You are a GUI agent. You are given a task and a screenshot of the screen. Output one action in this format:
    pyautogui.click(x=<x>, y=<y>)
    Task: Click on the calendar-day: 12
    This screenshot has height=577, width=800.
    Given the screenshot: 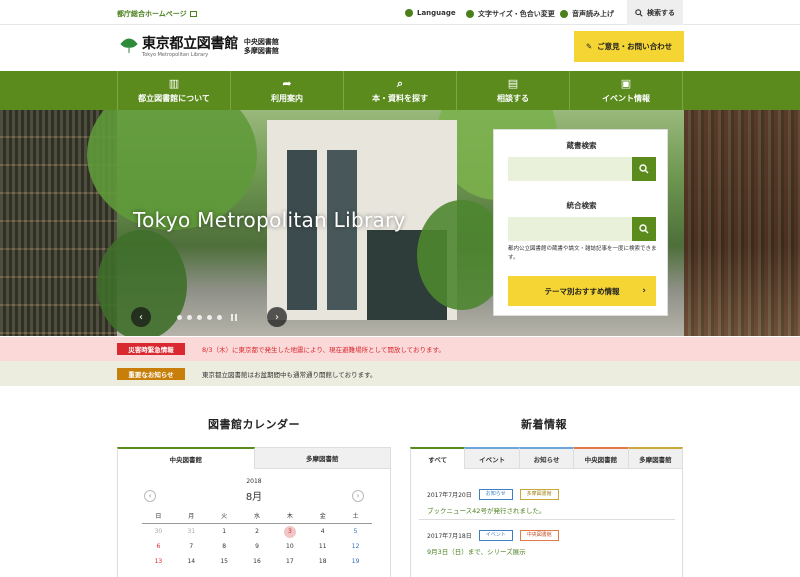 What is the action you would take?
    pyautogui.click(x=355, y=547)
    